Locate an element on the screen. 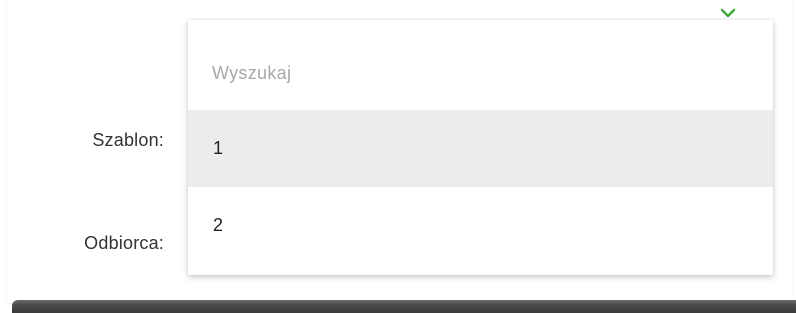 This screenshot has width=796, height=313. template-label: Szablon: is located at coordinates (128, 140).